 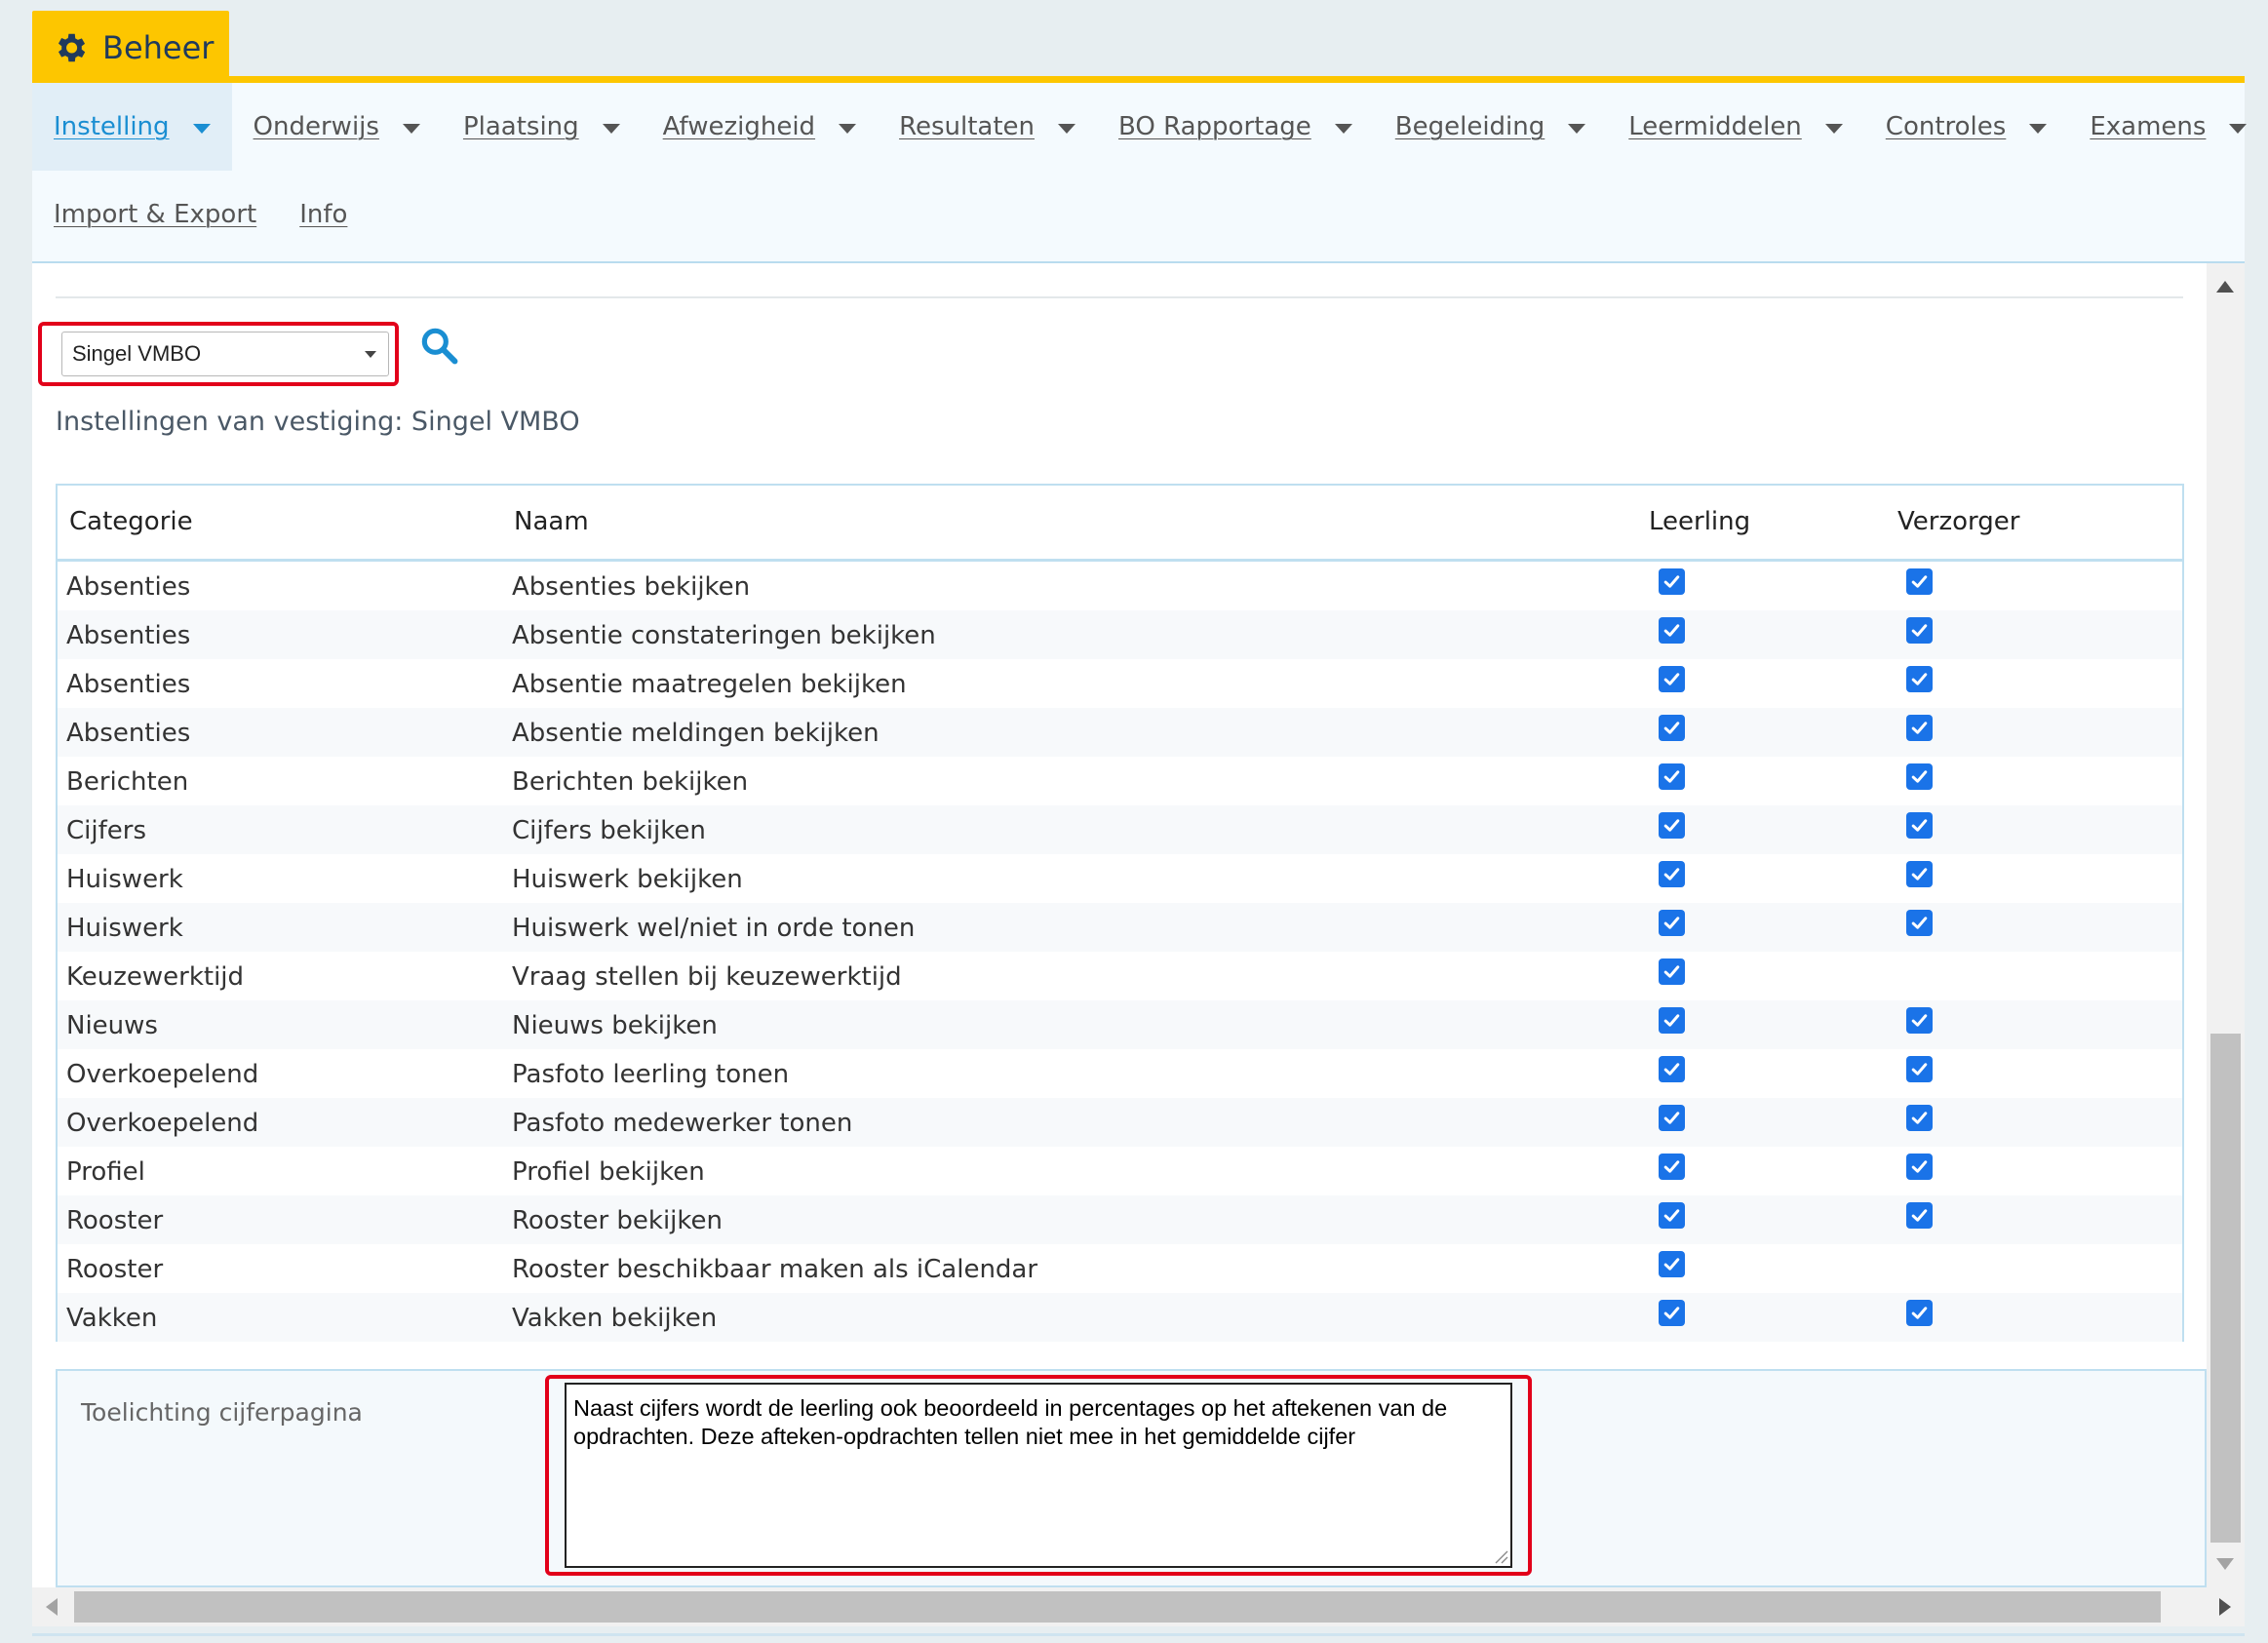 I want to click on header-categorie: Categorie, so click(x=131, y=521).